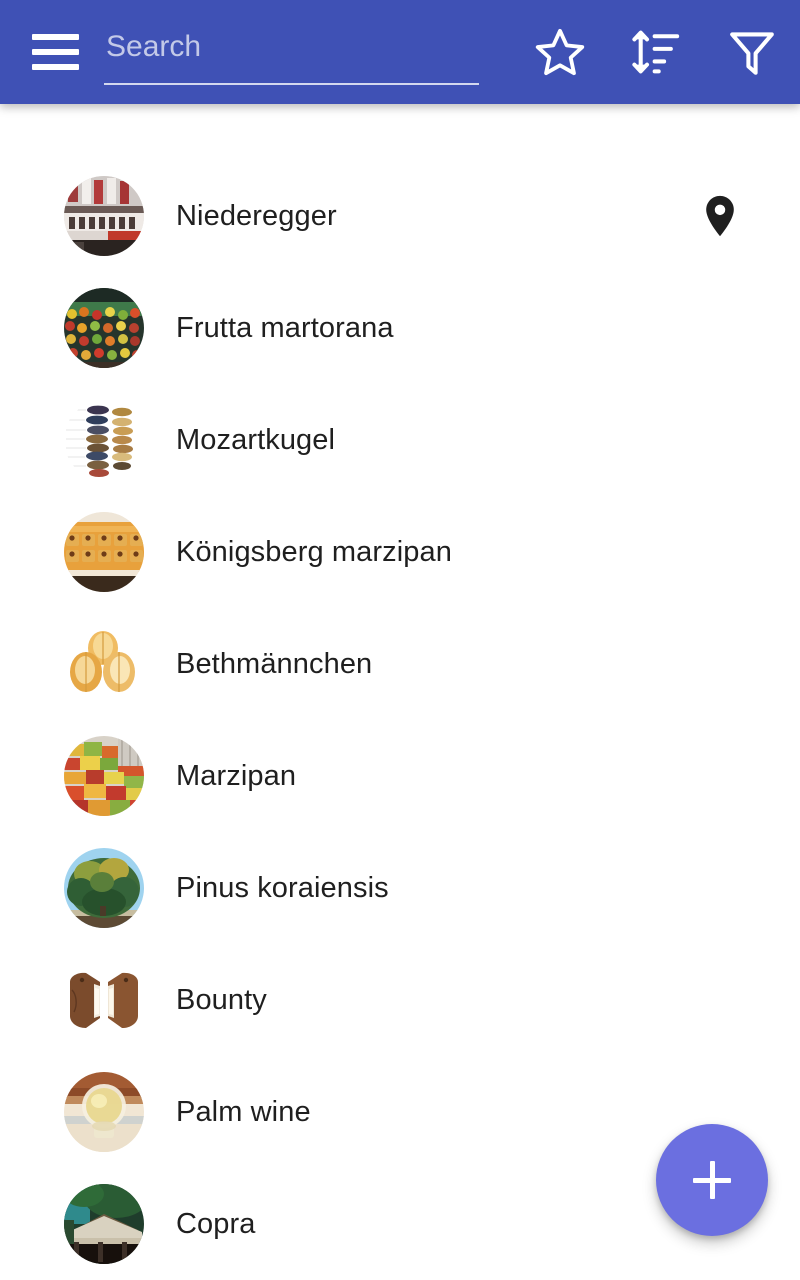 This screenshot has height=1280, width=800. I want to click on shop-facade-photo, so click(104, 216).